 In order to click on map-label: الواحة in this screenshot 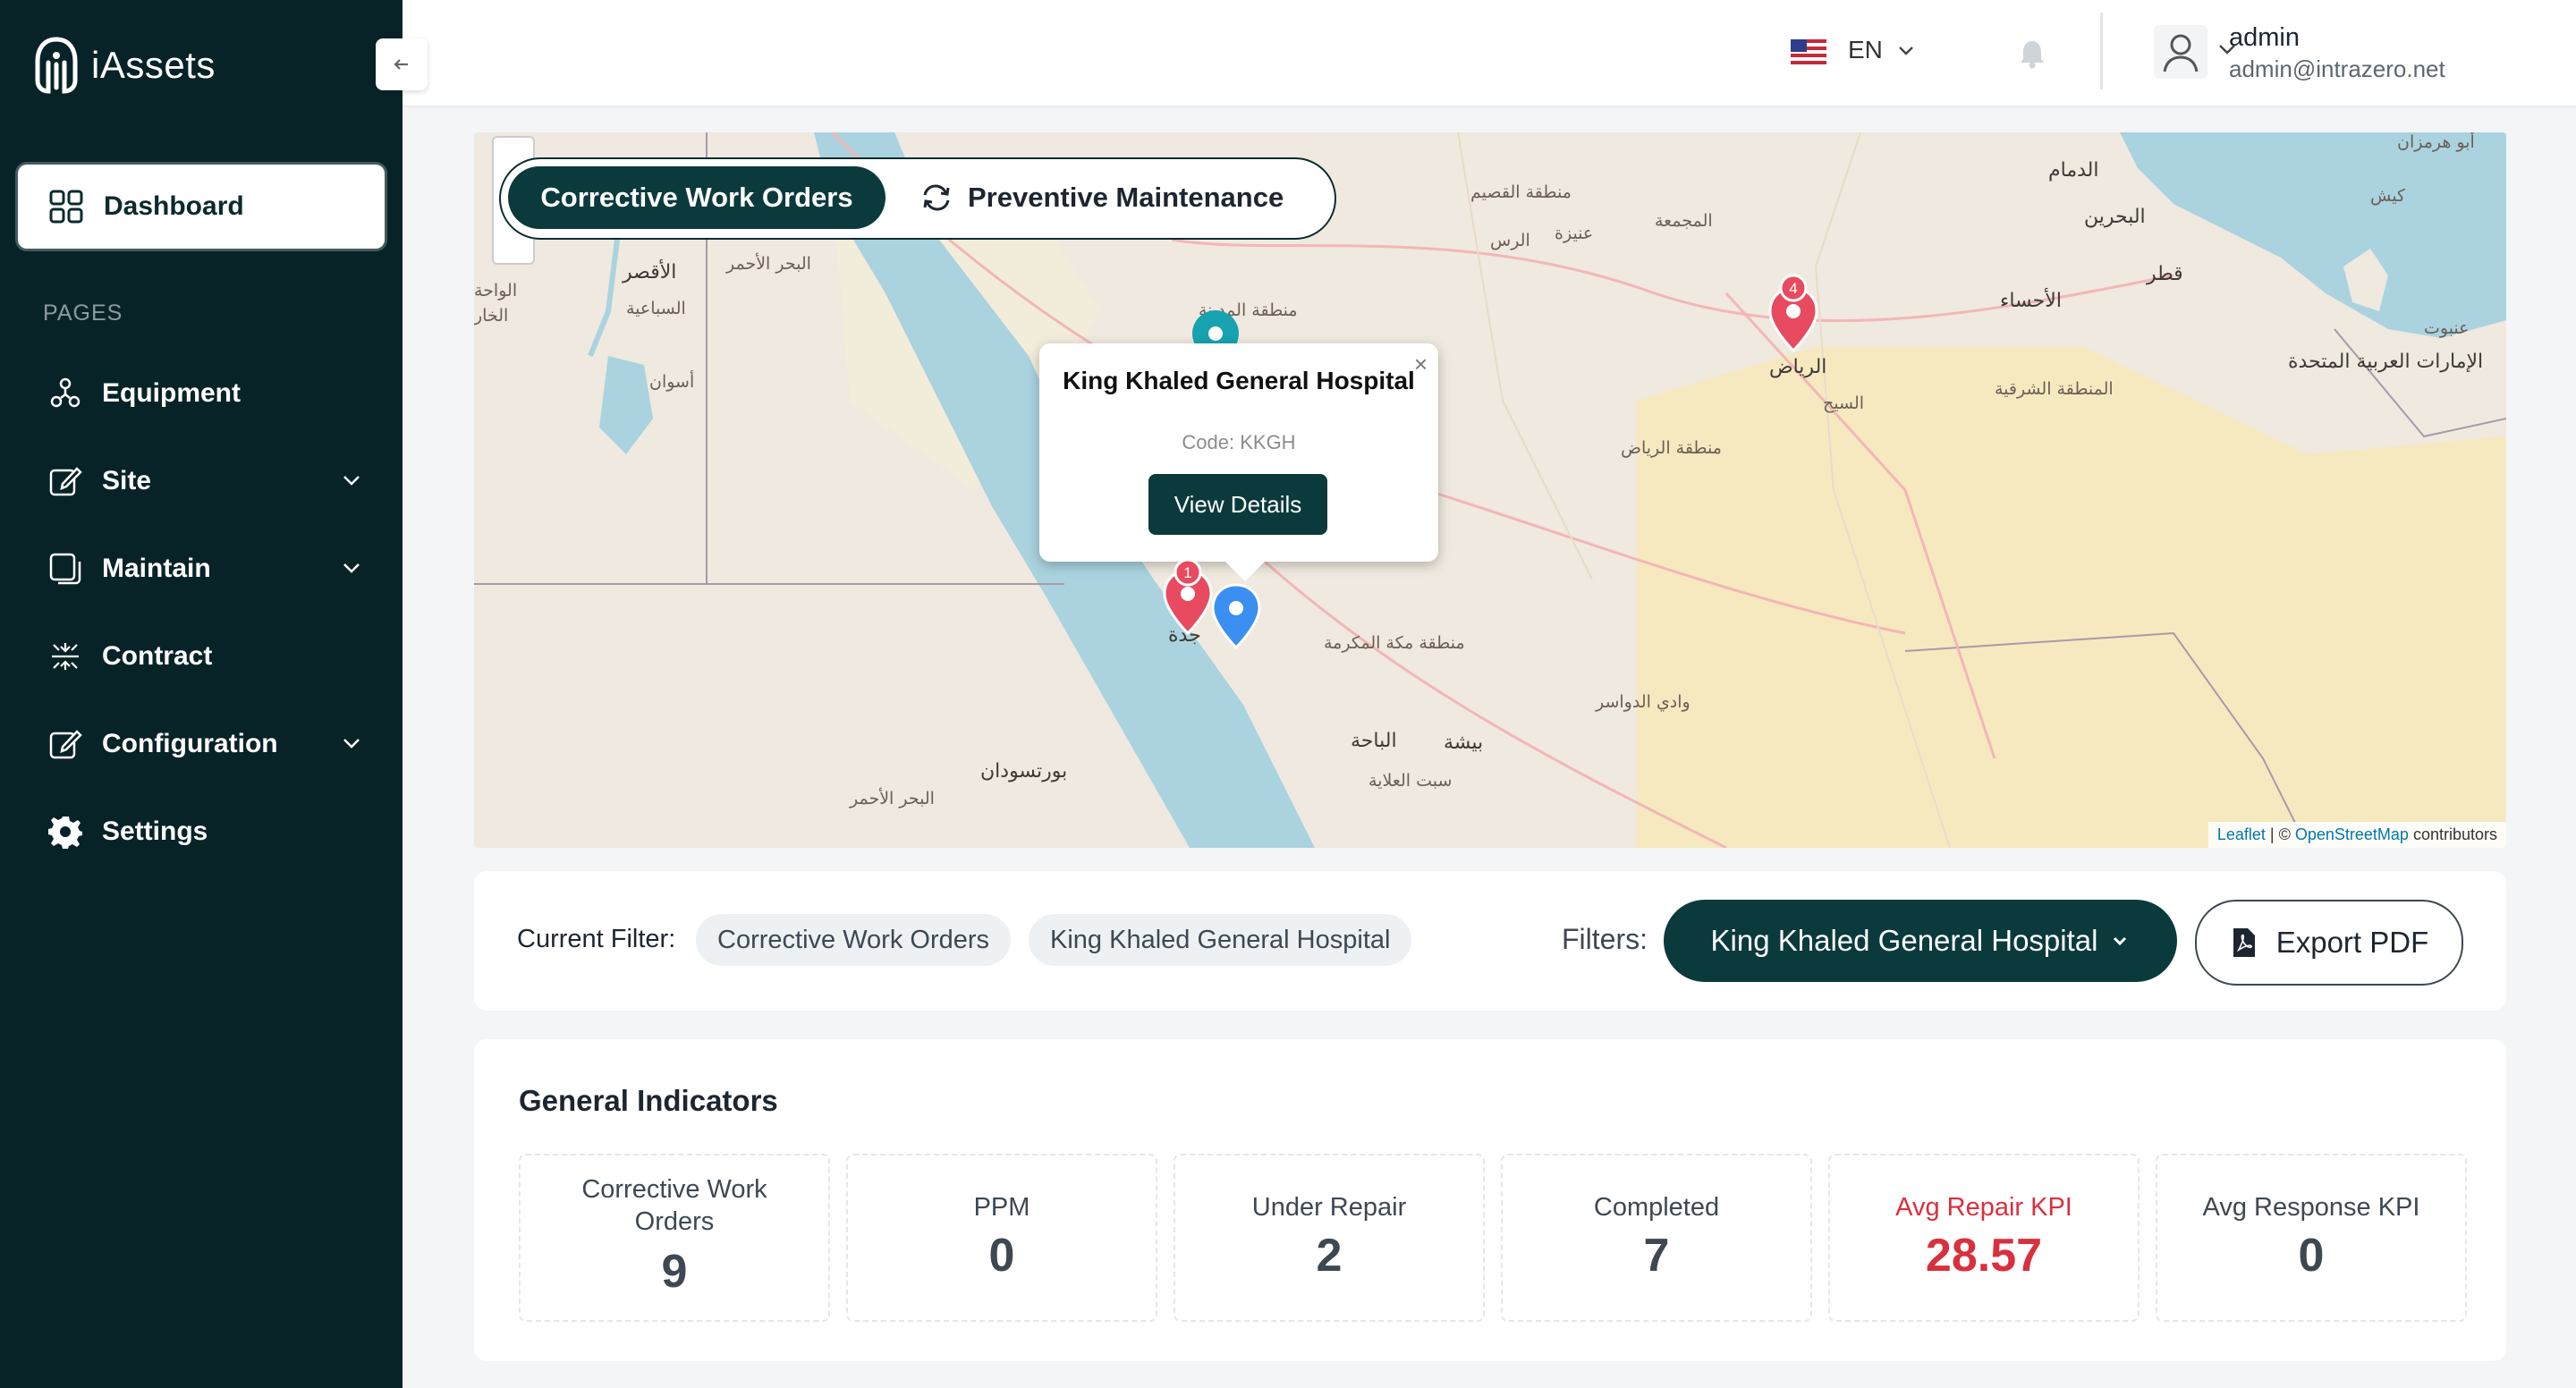, I will do `click(496, 291)`.